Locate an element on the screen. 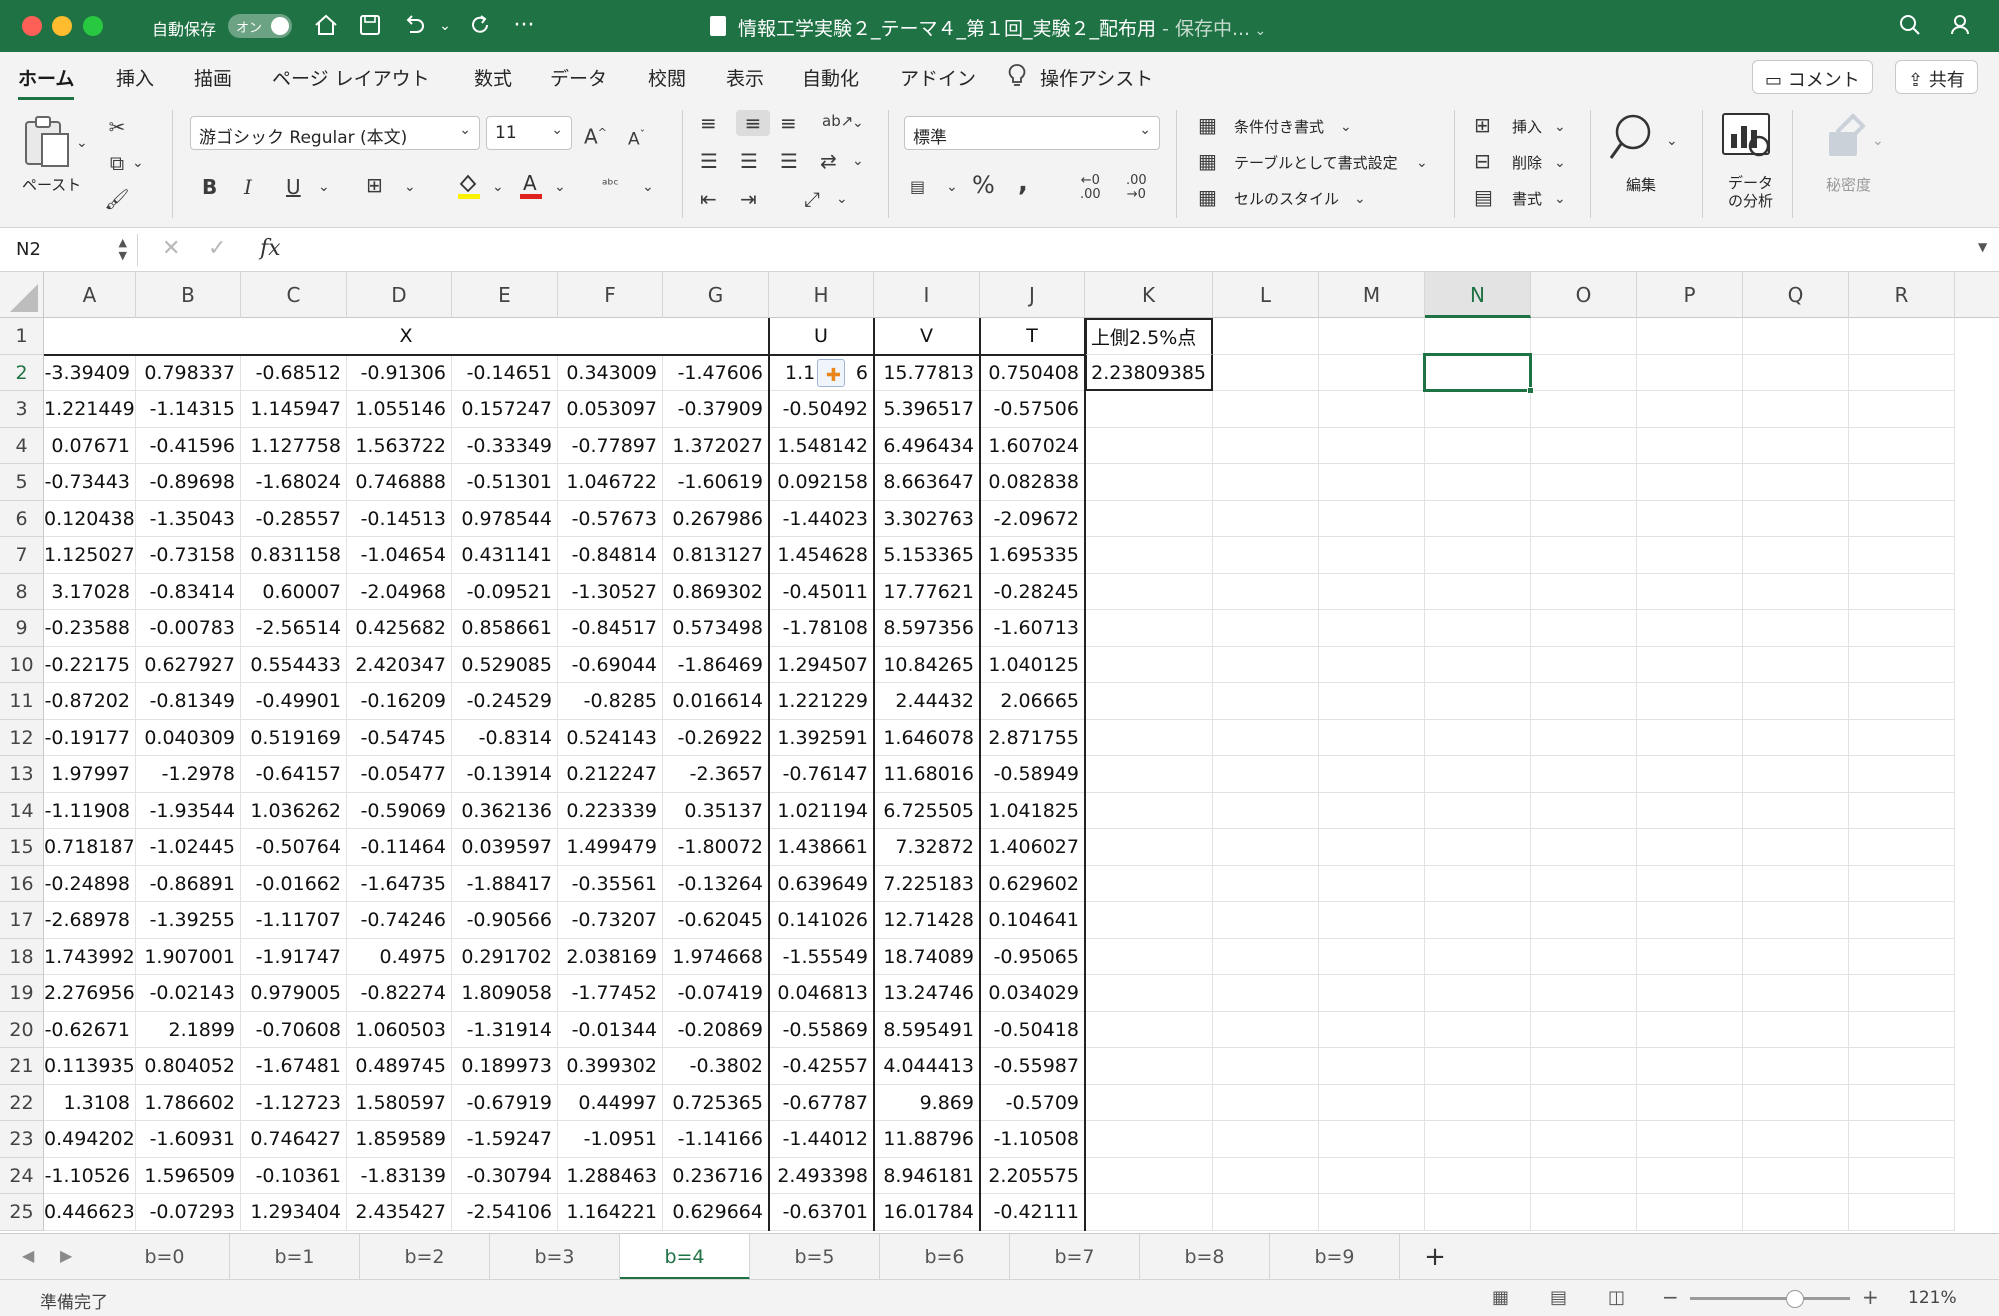 The image size is (1999, 1316). column-header-l: L is located at coordinates (1266, 295).